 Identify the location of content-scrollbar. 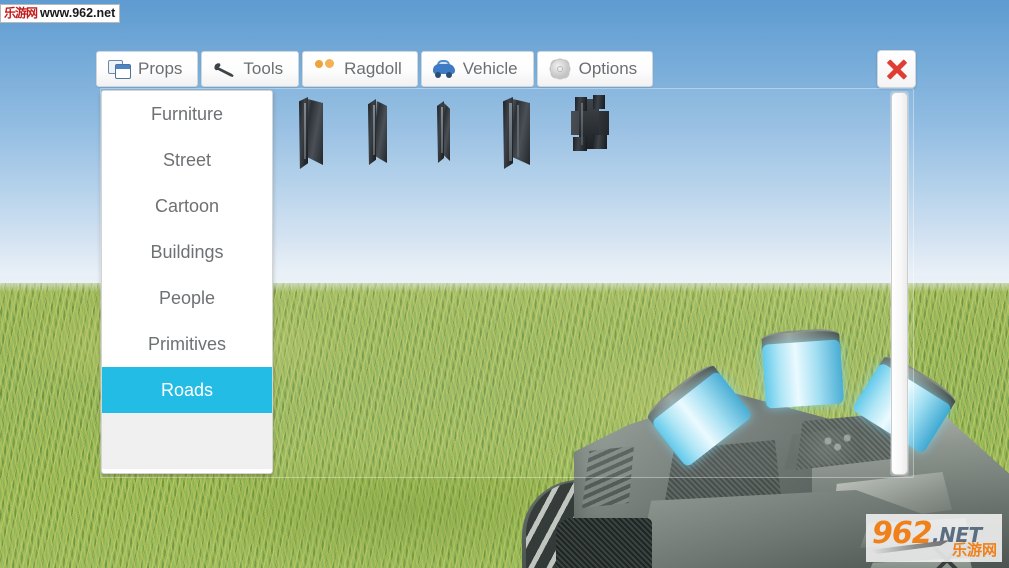
(899, 283).